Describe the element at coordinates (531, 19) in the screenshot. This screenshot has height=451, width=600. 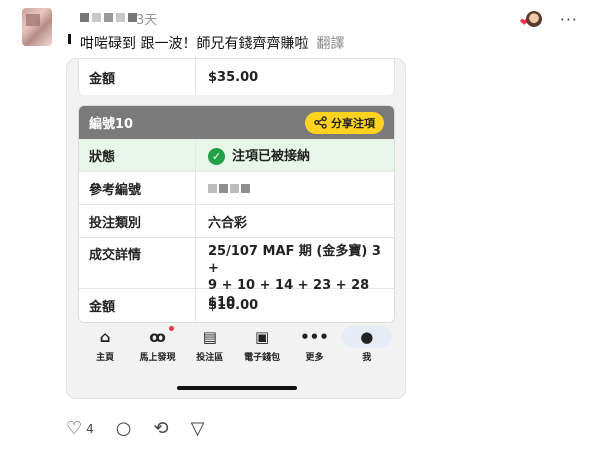
I see `liked-by-avatar-icon: ❤` at that location.